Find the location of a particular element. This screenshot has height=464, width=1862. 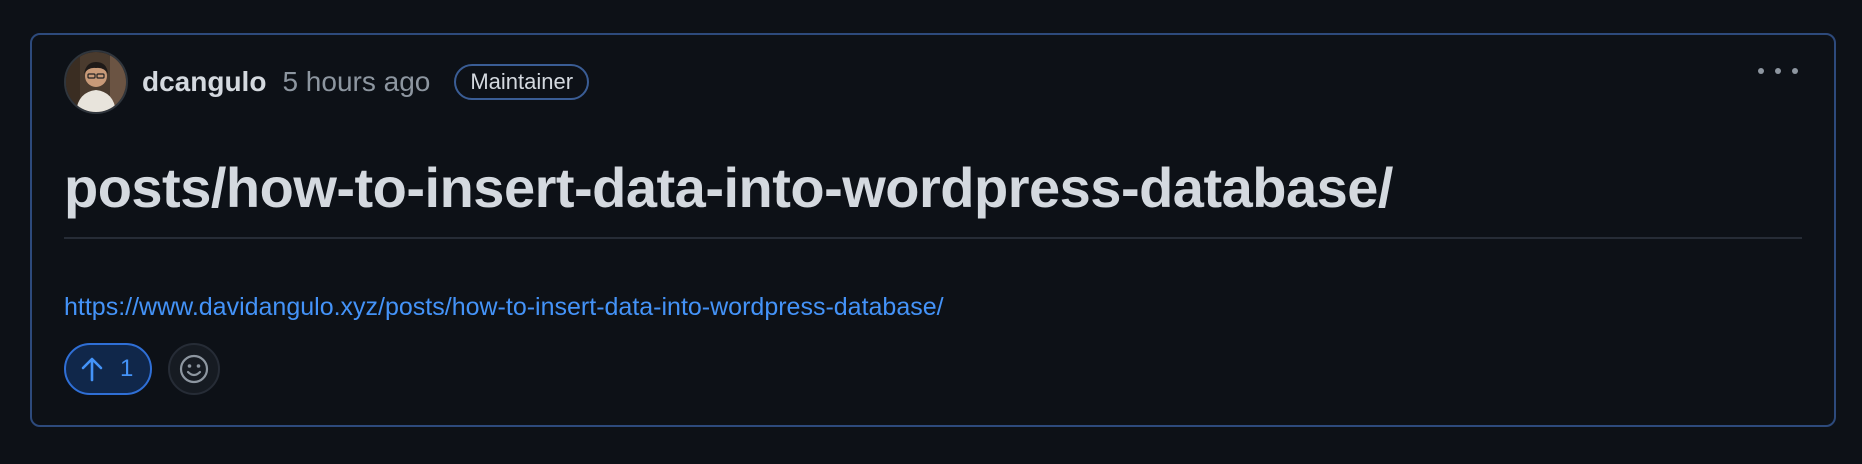

comment-timestamp: 5 hours ago is located at coordinates (356, 82).